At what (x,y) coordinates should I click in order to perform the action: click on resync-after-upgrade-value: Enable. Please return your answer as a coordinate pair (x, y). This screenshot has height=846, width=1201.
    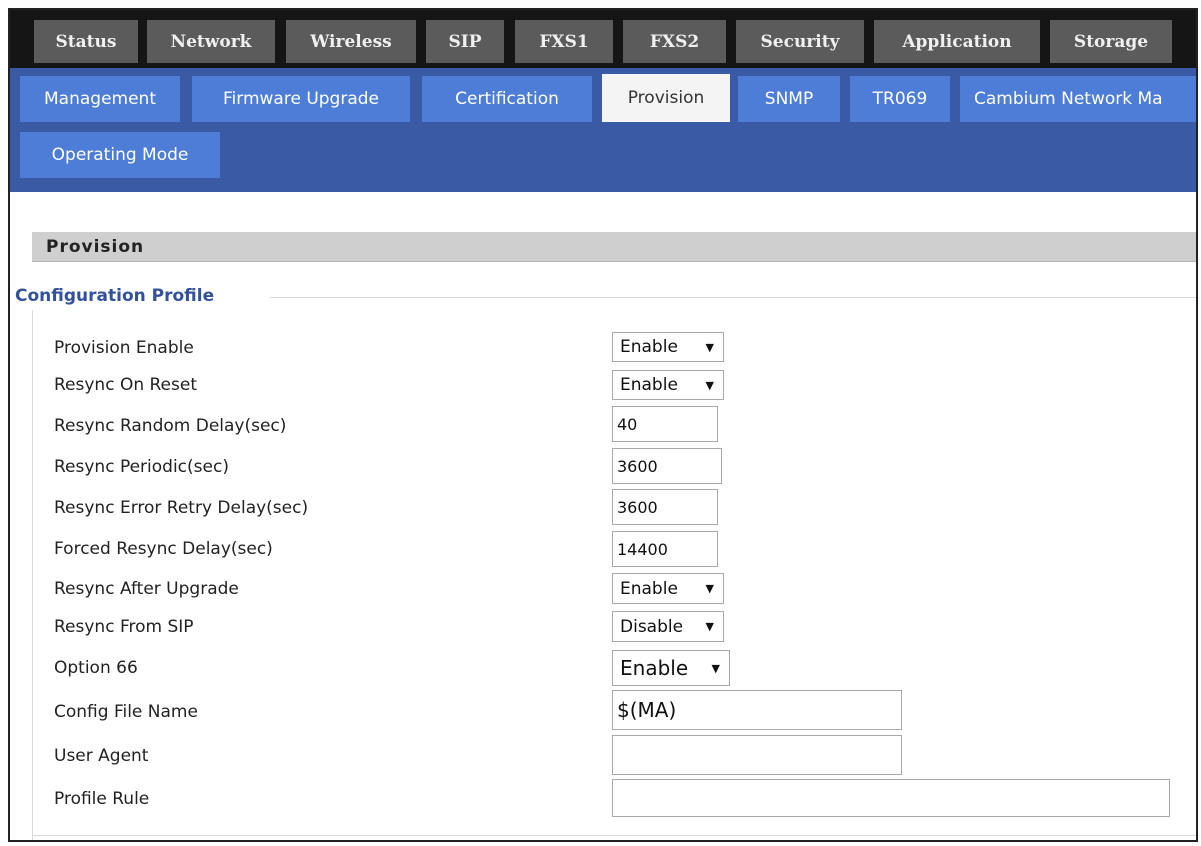
    Looking at the image, I should click on (649, 588).